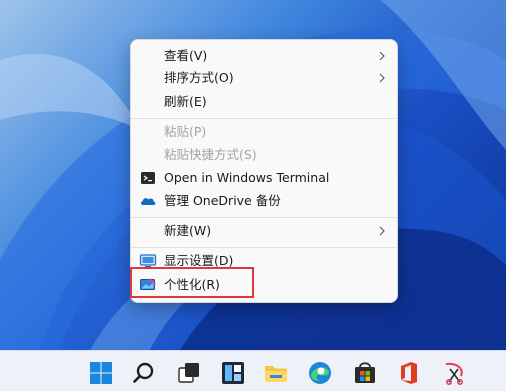  I want to click on menu-item-open-terminal: Open in Windows Terminal, so click(264, 178).